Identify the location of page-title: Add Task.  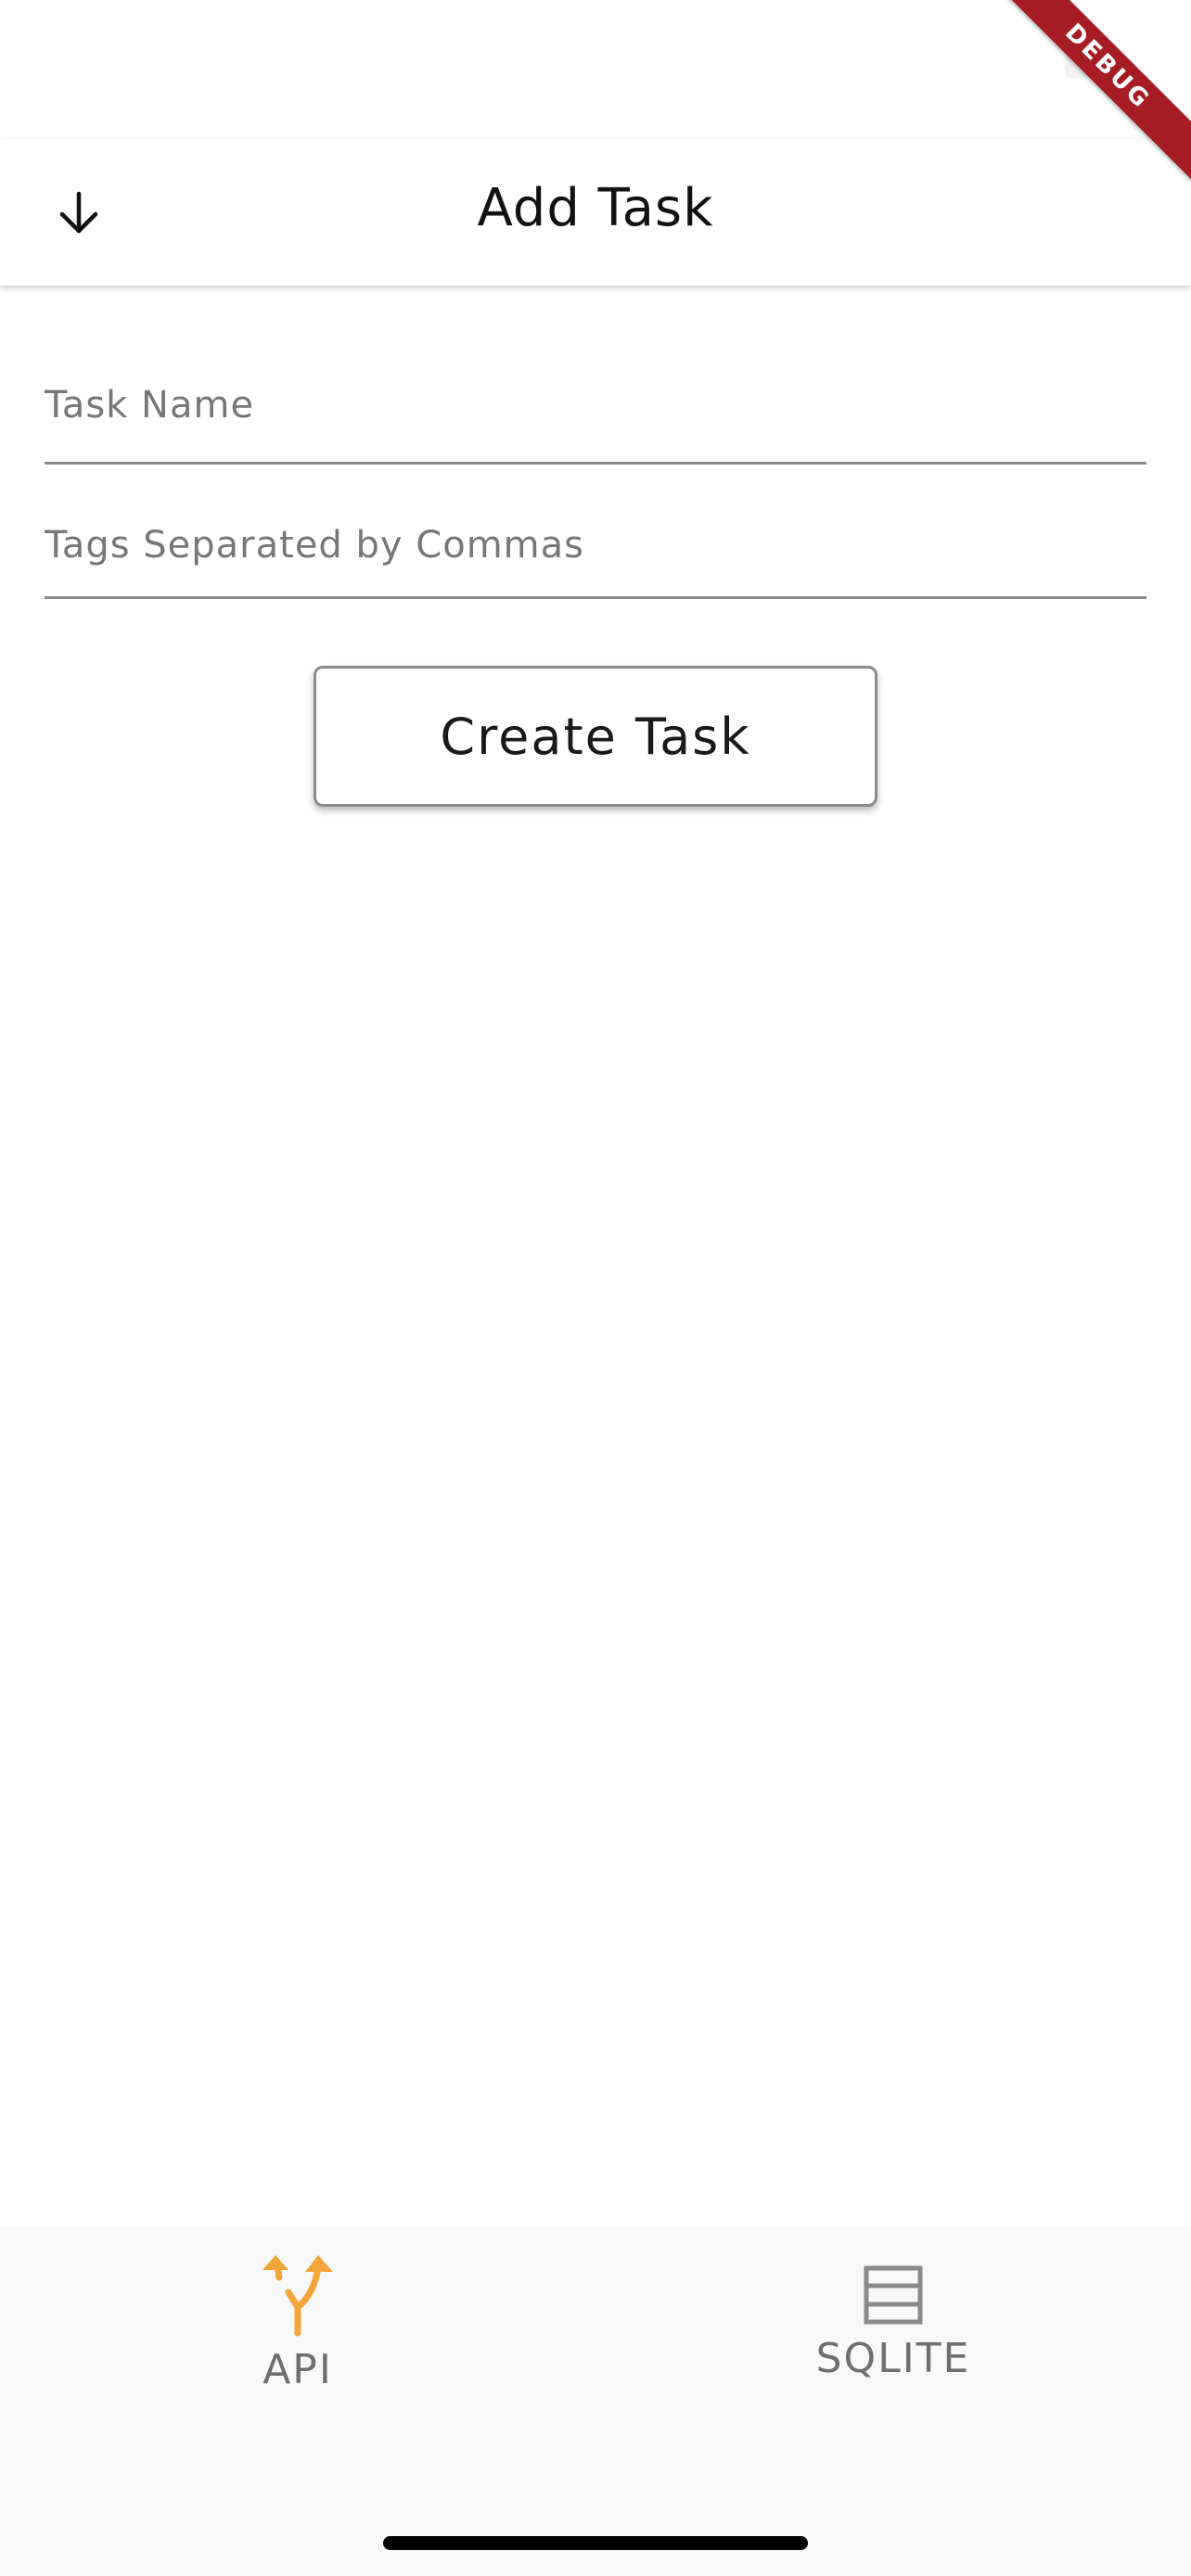
(595, 208).